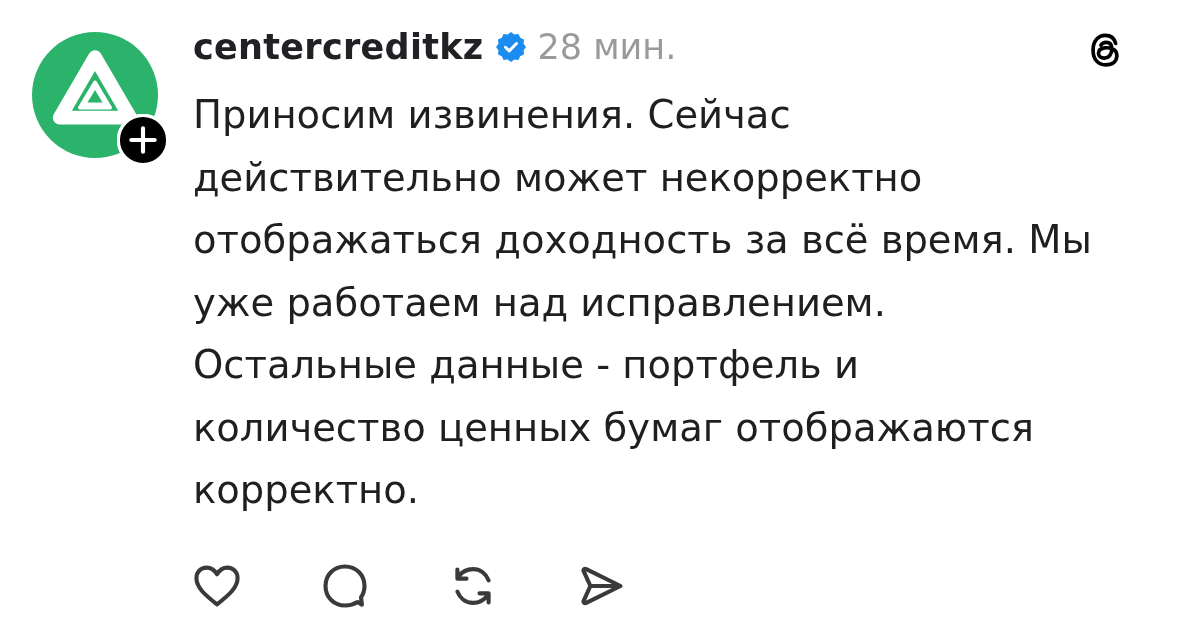  Describe the element at coordinates (143, 140) in the screenshot. I see `plus-icon` at that location.